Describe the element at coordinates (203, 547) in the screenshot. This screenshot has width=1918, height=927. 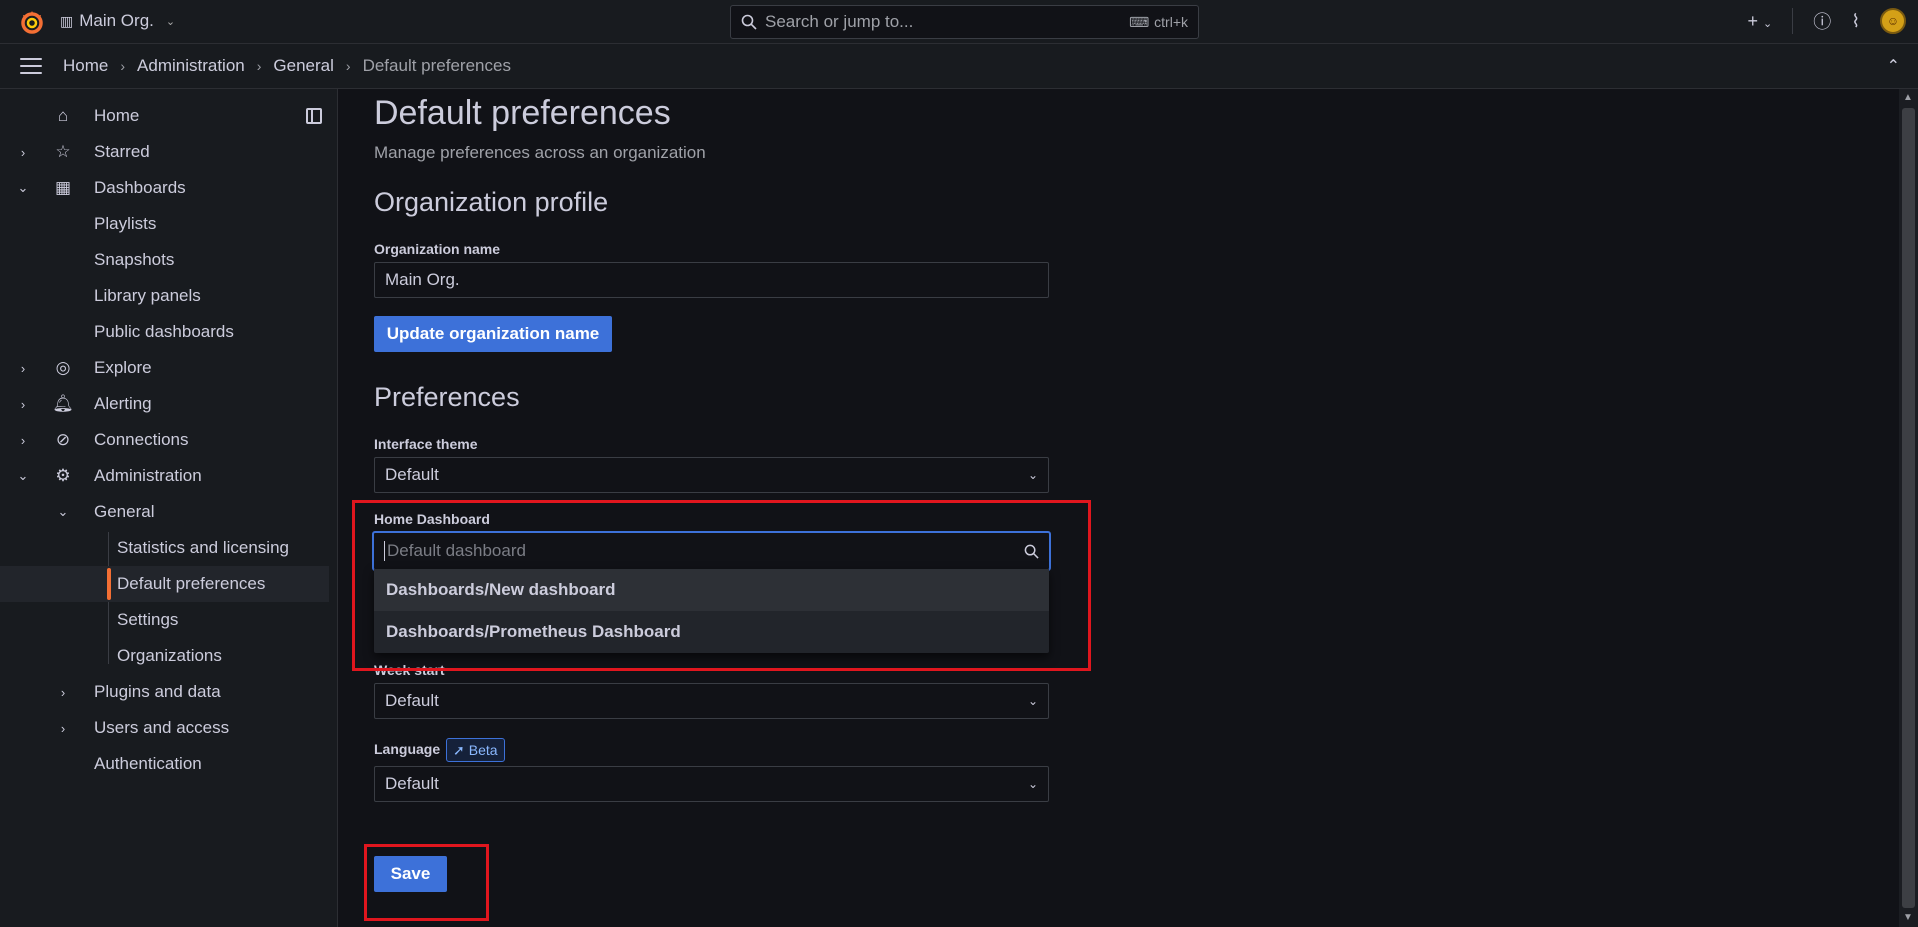
I see `sidebar-item-label: Statistics and licensing` at that location.